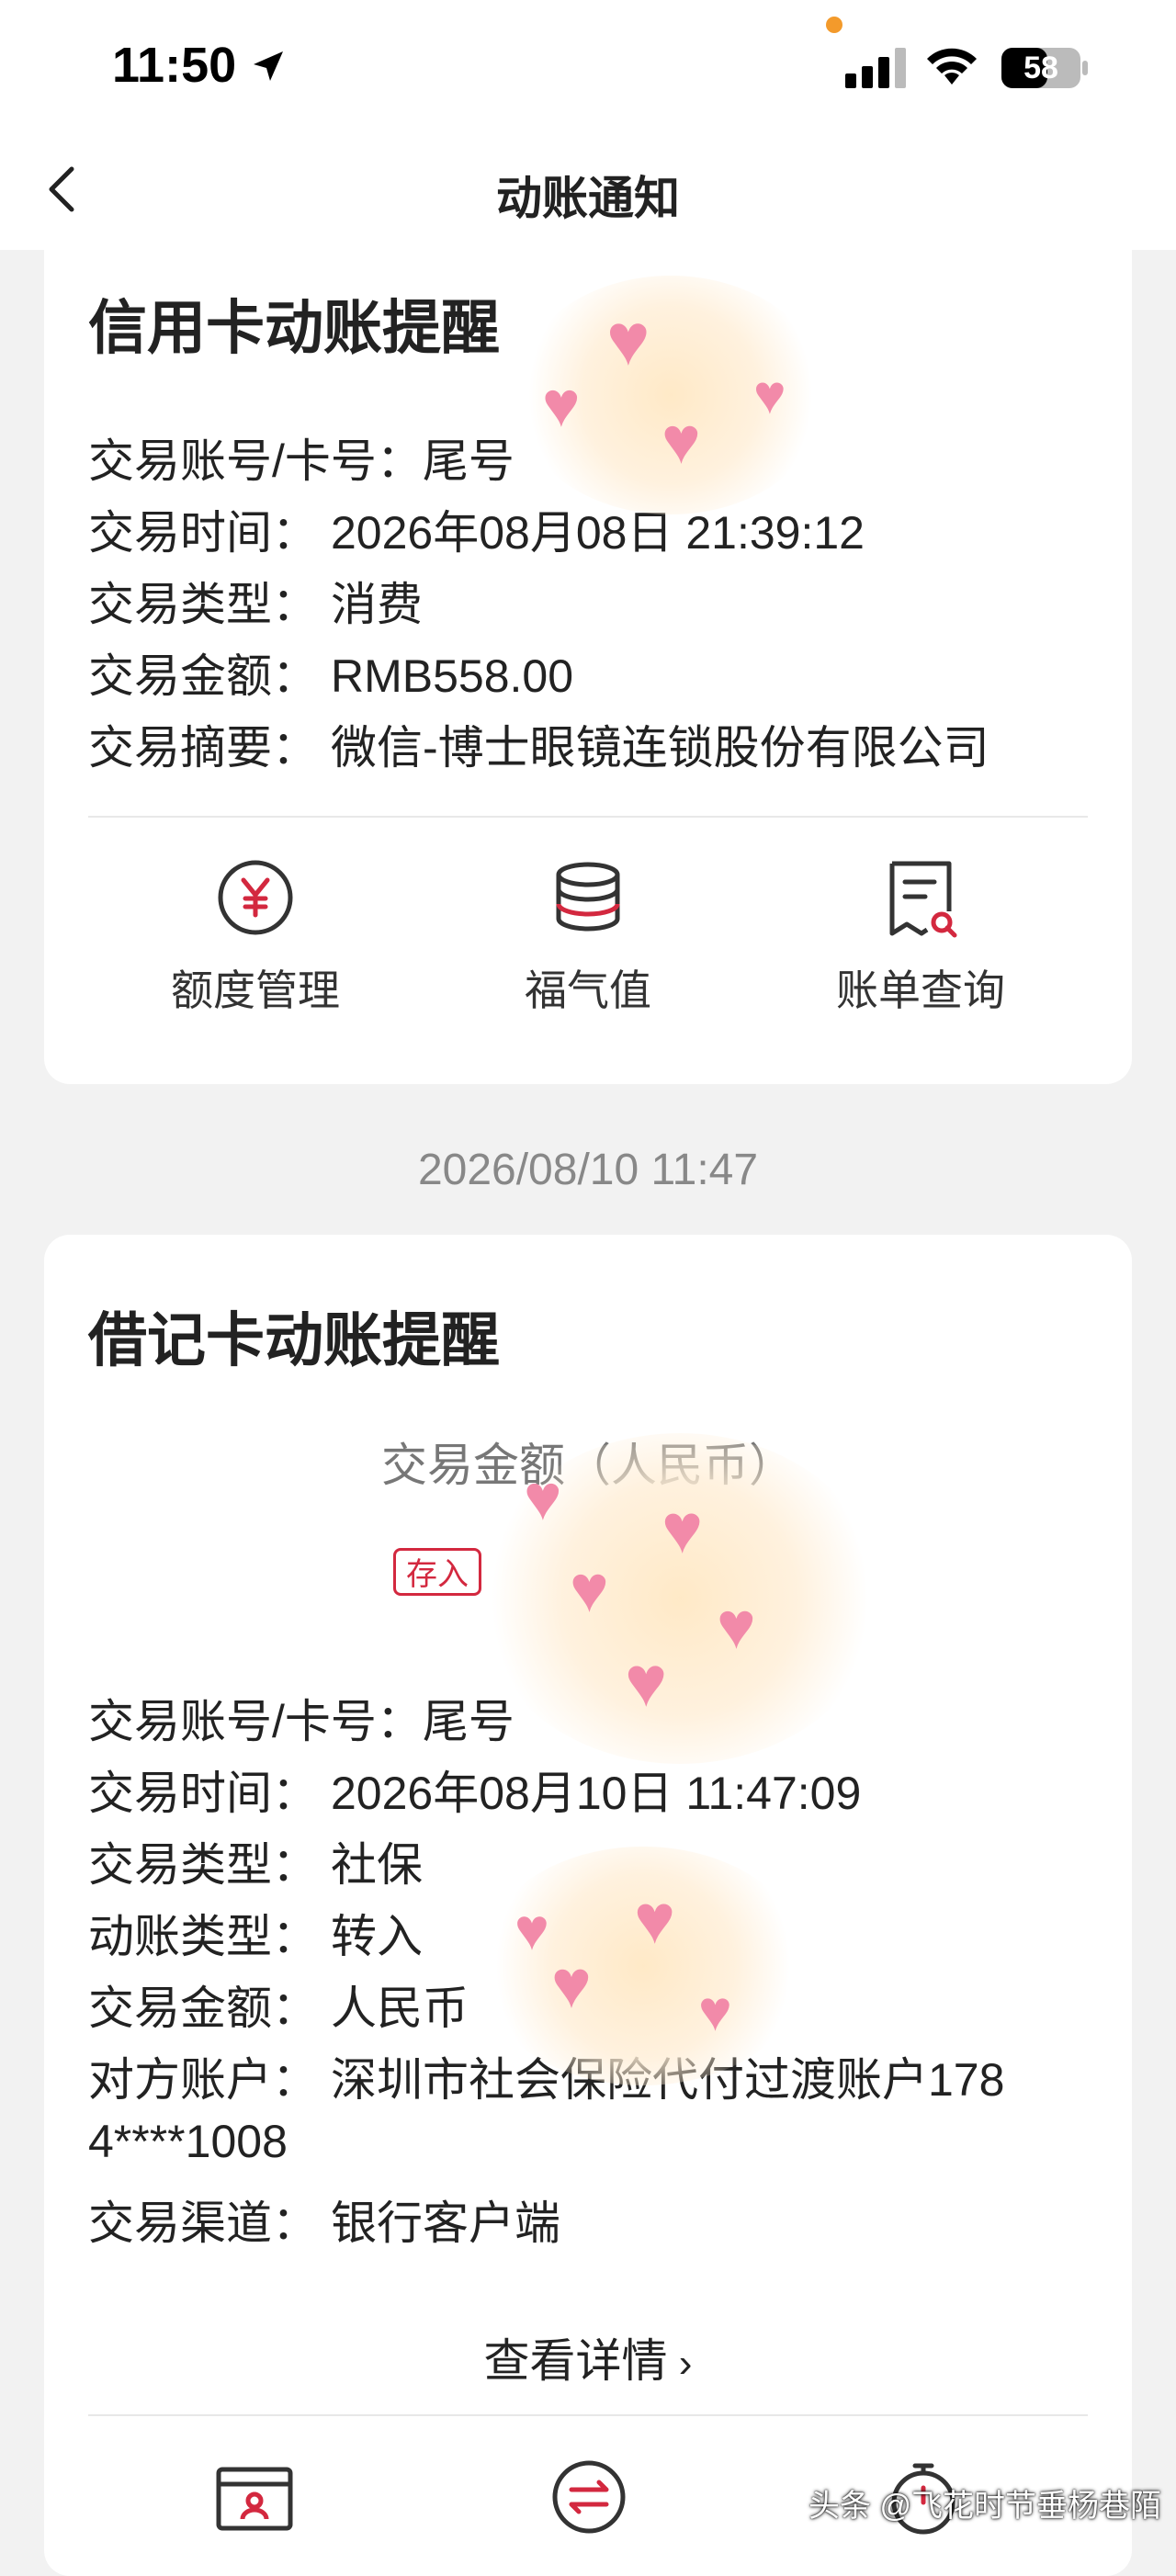  I want to click on view-details-link: 查看详情 ›, so click(588, 2357).